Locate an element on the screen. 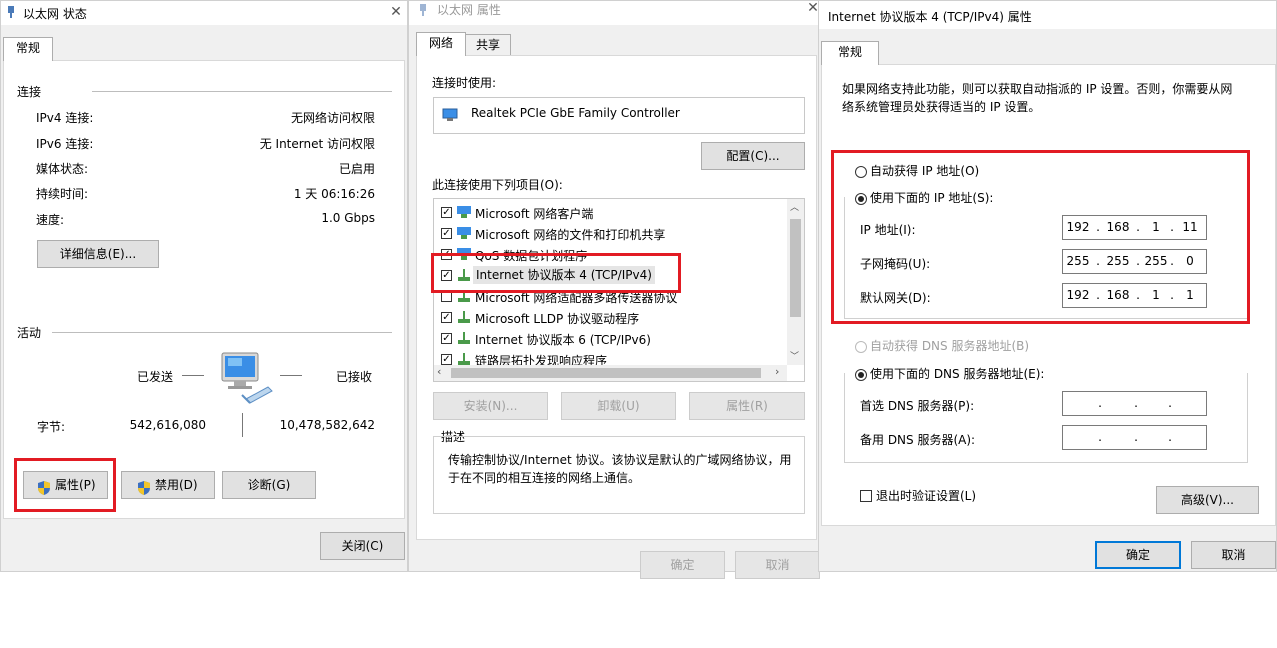  sent-label: 已发送 is located at coordinates (155, 377).